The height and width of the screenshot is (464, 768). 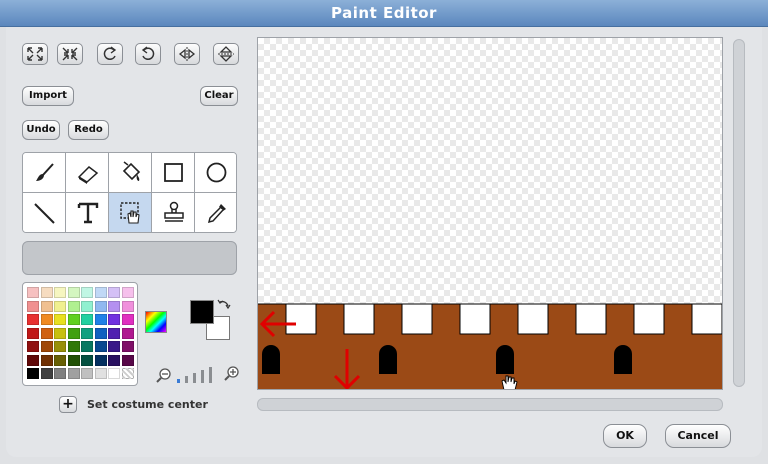 I want to click on tool-options-bar, so click(x=129, y=258).